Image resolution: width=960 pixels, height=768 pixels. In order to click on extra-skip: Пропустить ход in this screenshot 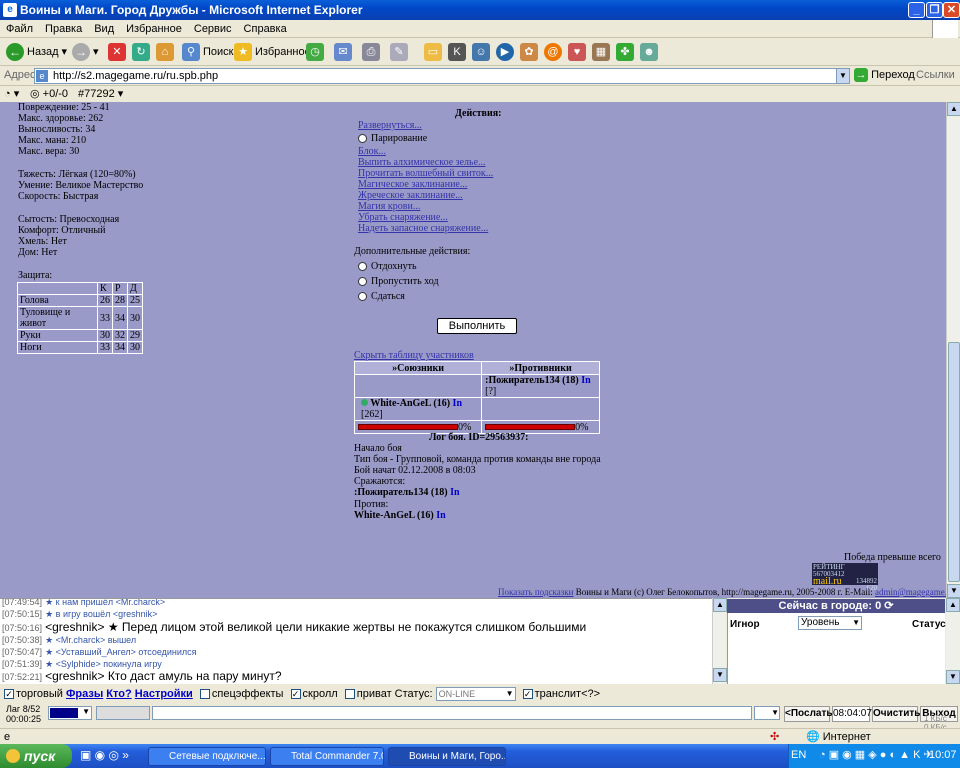, I will do `click(398, 281)`.